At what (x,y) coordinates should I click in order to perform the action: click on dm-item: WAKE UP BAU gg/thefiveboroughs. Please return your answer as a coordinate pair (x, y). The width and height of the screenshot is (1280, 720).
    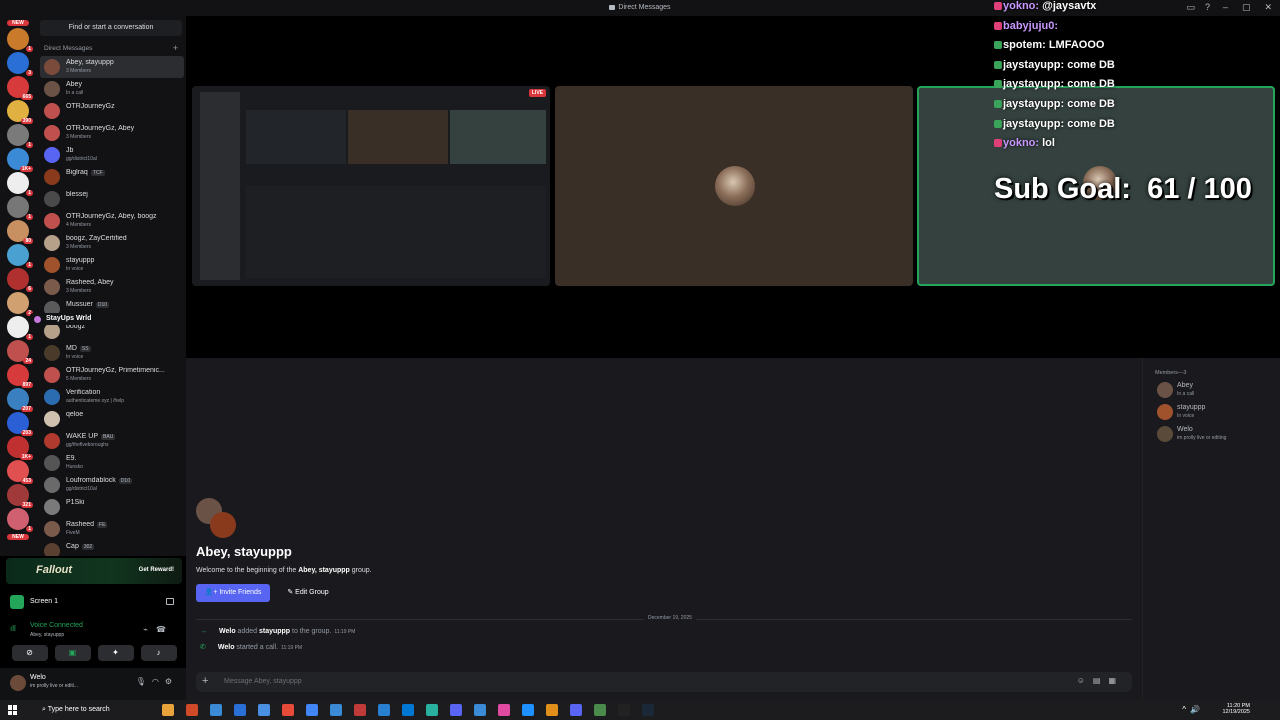
    Looking at the image, I should click on (112, 441).